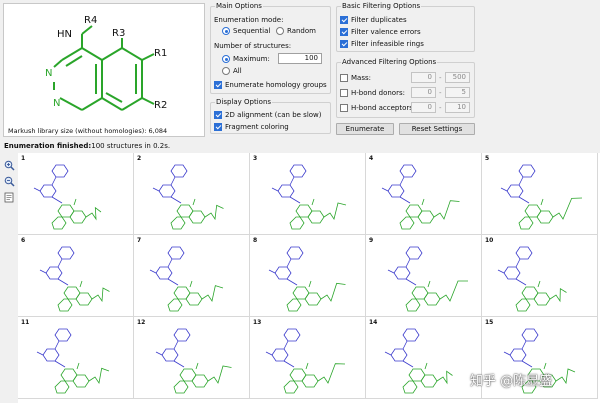  Describe the element at coordinates (232, 71) in the screenshot. I see `all-radio: All` at that location.